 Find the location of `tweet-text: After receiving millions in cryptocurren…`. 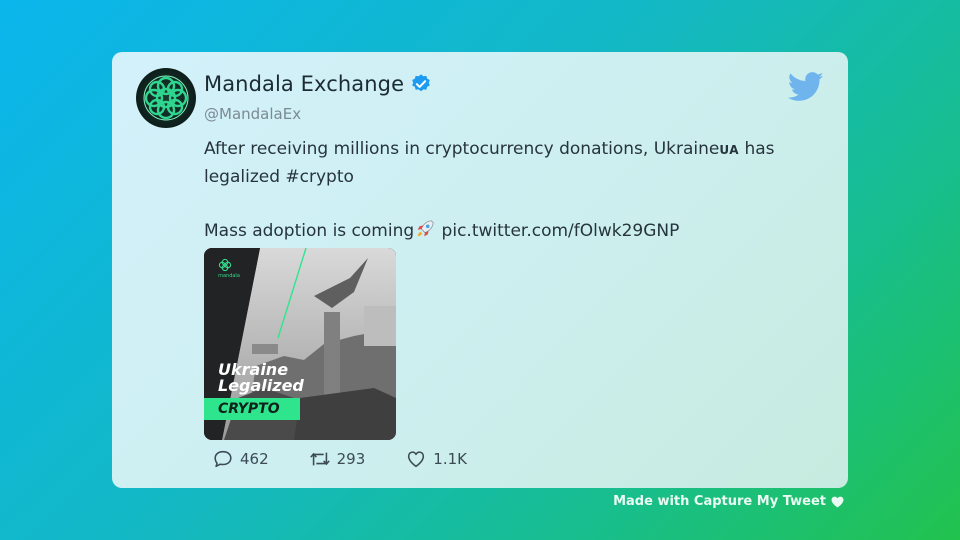

tweet-text: After receiving millions in cryptocurren… is located at coordinates (514, 190).